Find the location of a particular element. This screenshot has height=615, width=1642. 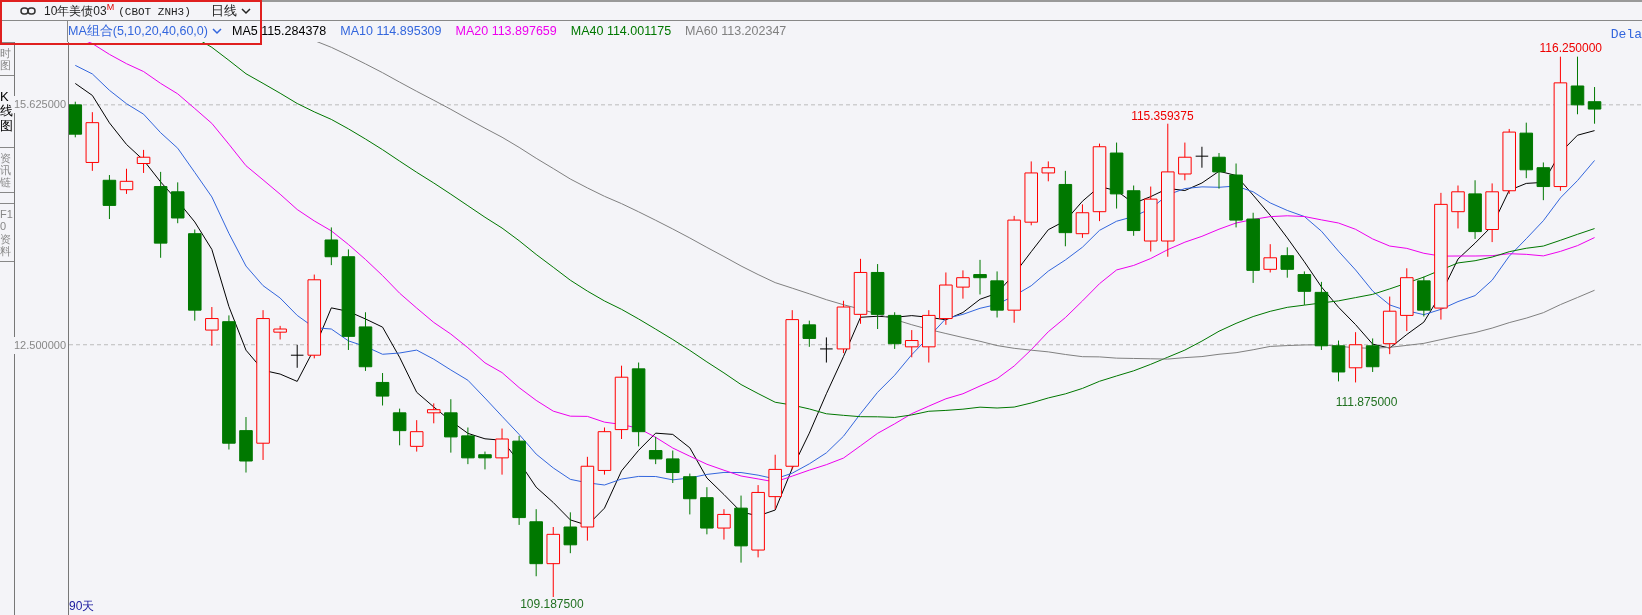

moving-average-value: MA20 113.897659 is located at coordinates (506, 32).